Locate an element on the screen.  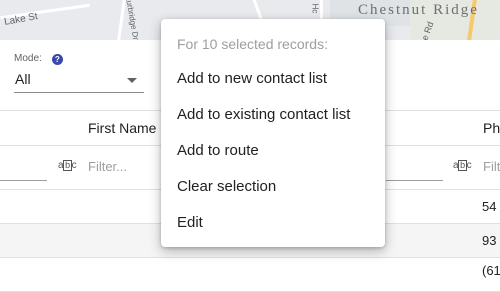
menu-item-edit: Edit is located at coordinates (273, 223).